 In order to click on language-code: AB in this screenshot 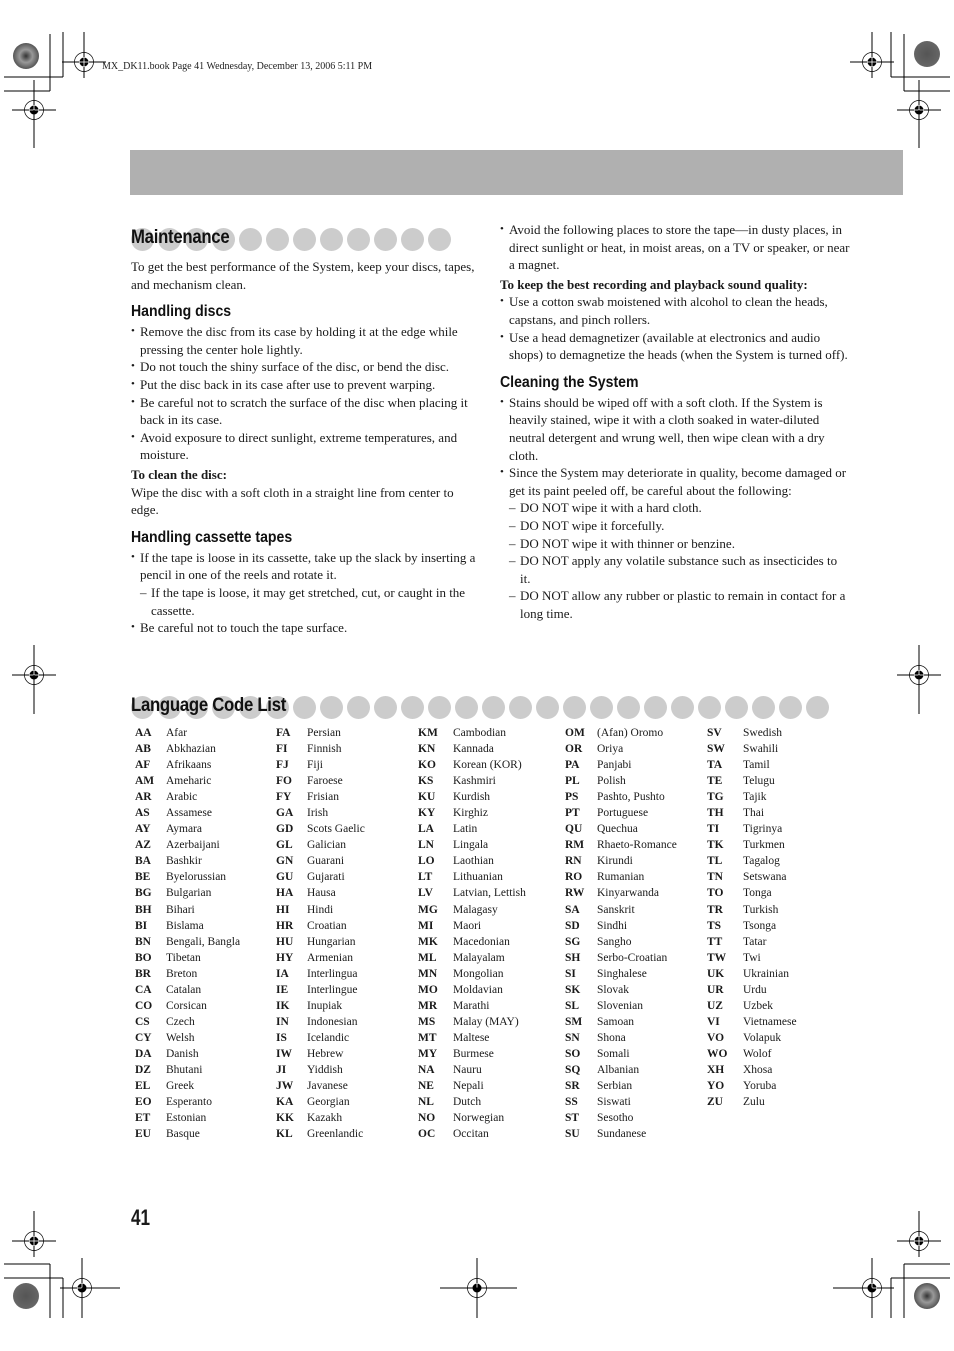, I will do `click(143, 749)`.